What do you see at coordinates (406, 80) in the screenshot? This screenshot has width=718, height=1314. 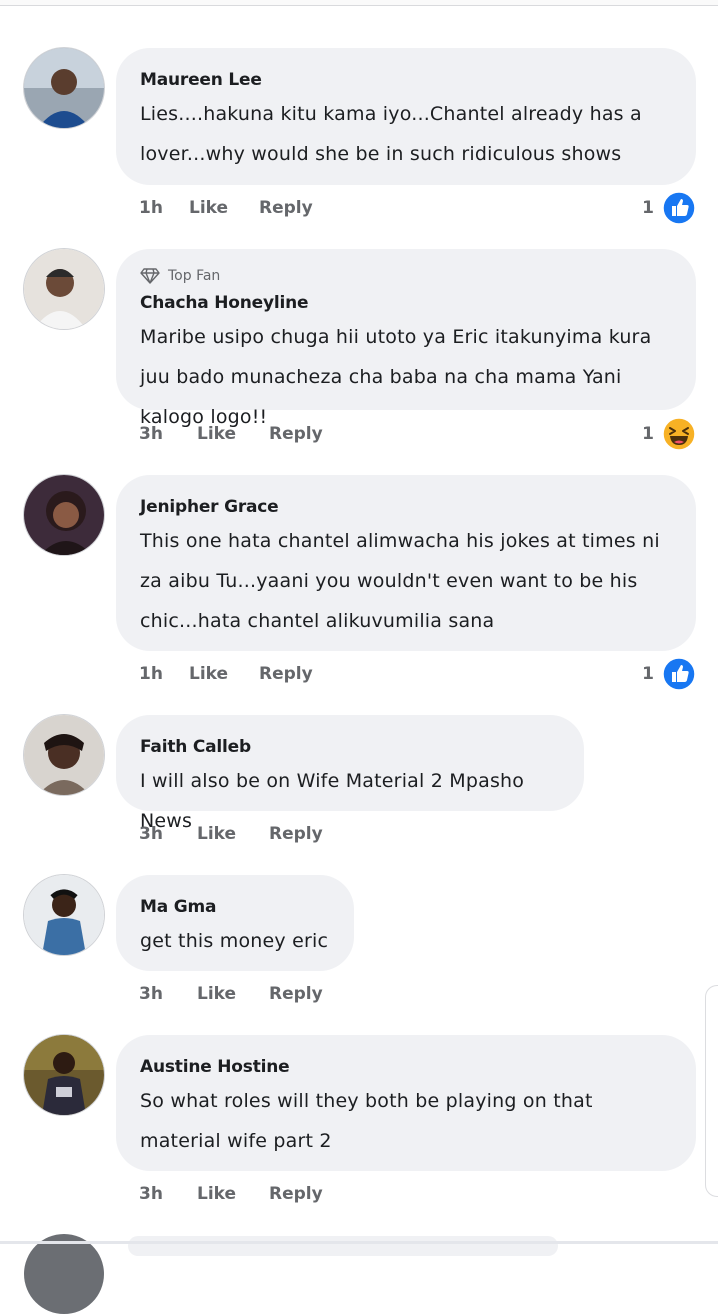 I see `comment-author: Maureen Lee` at bounding box center [406, 80].